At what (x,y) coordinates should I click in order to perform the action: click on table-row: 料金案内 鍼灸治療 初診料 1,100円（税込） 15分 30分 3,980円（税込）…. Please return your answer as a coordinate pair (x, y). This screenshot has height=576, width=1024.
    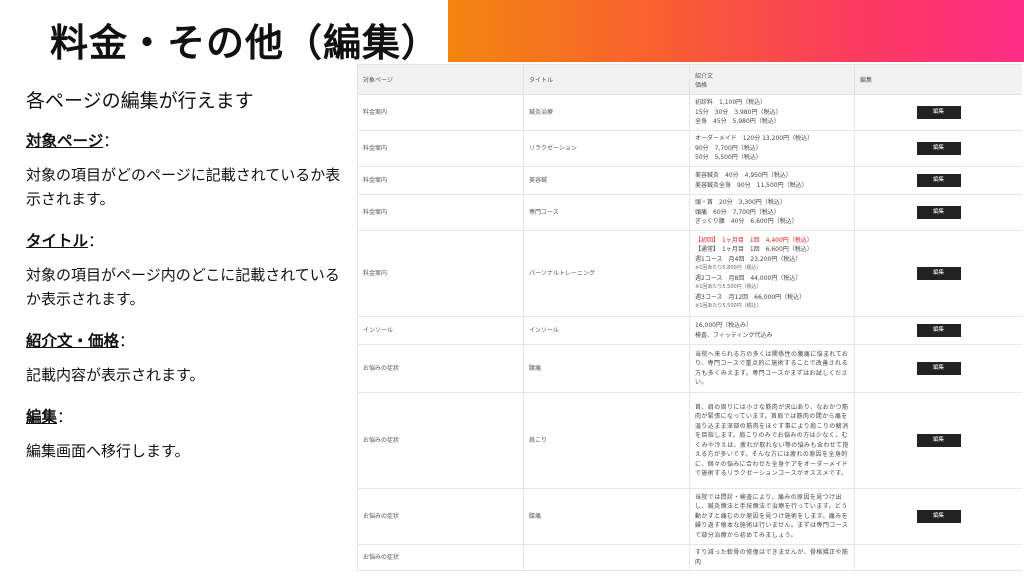
    Looking at the image, I should click on (689, 112).